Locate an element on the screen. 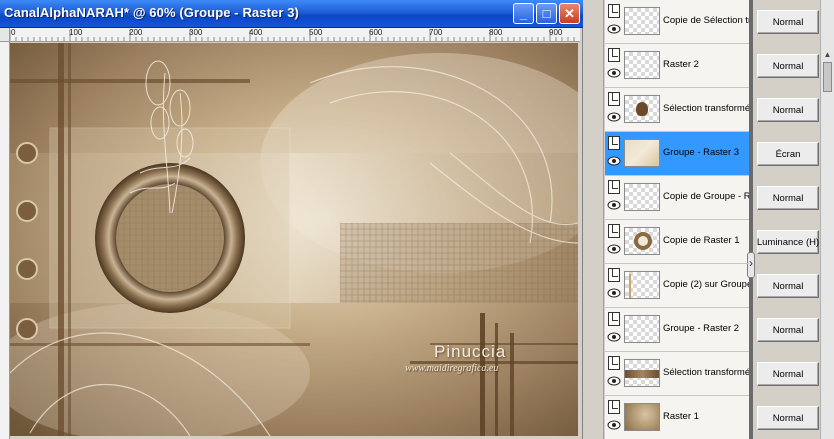 Image resolution: width=834 pixels, height=439 pixels. ruler-label: 200 is located at coordinates (136, 32).